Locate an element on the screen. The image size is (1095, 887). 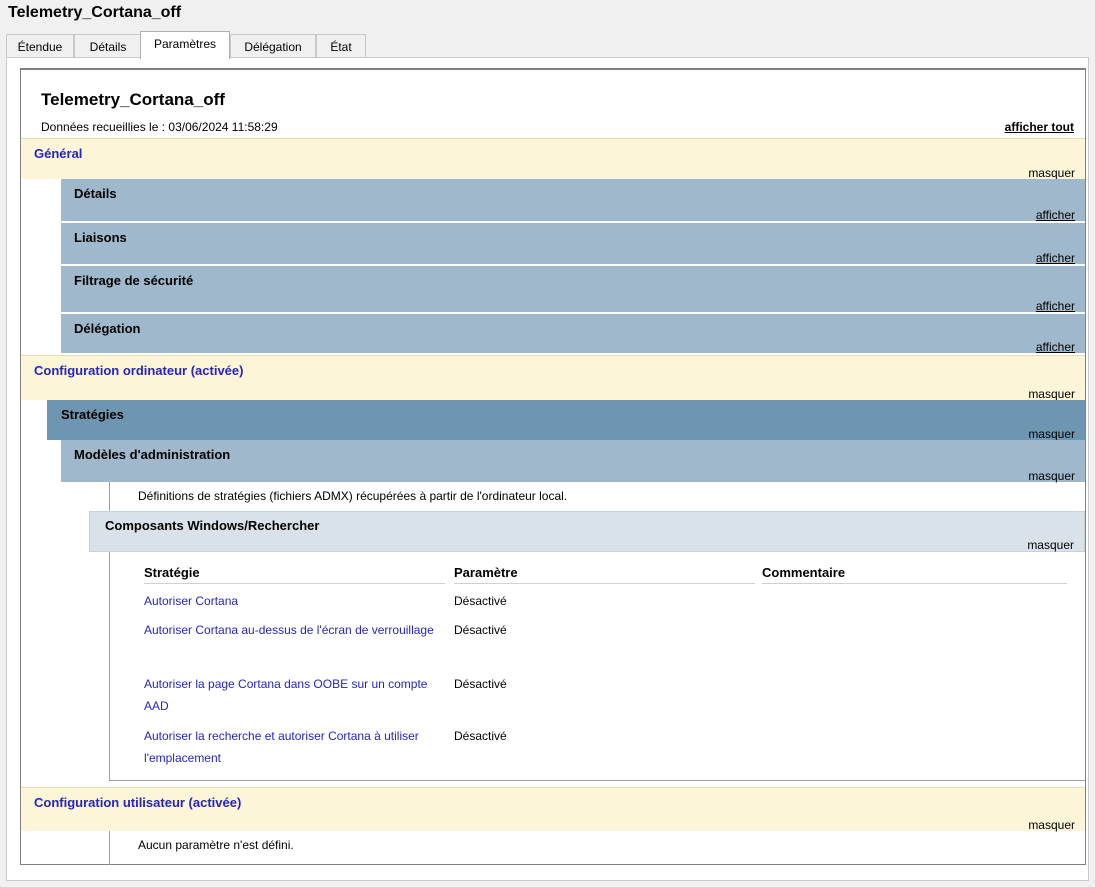
section-details-label: Détails is located at coordinates (95, 193).